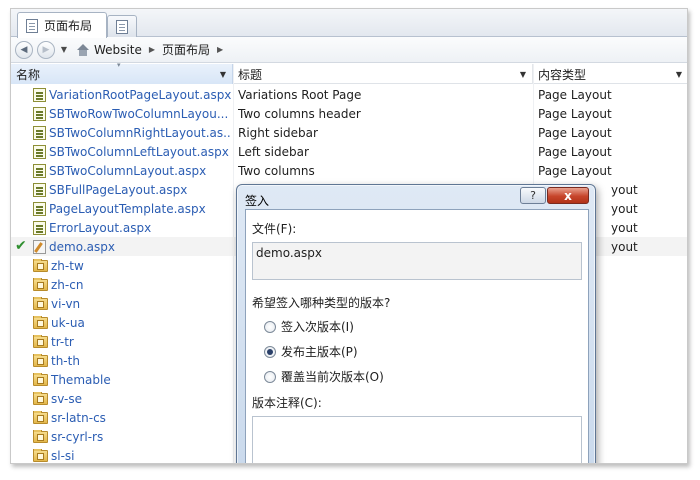 The image size is (700, 480). Describe the element at coordinates (383, 74) in the screenshot. I see `column-title: 标题 ▼` at that location.